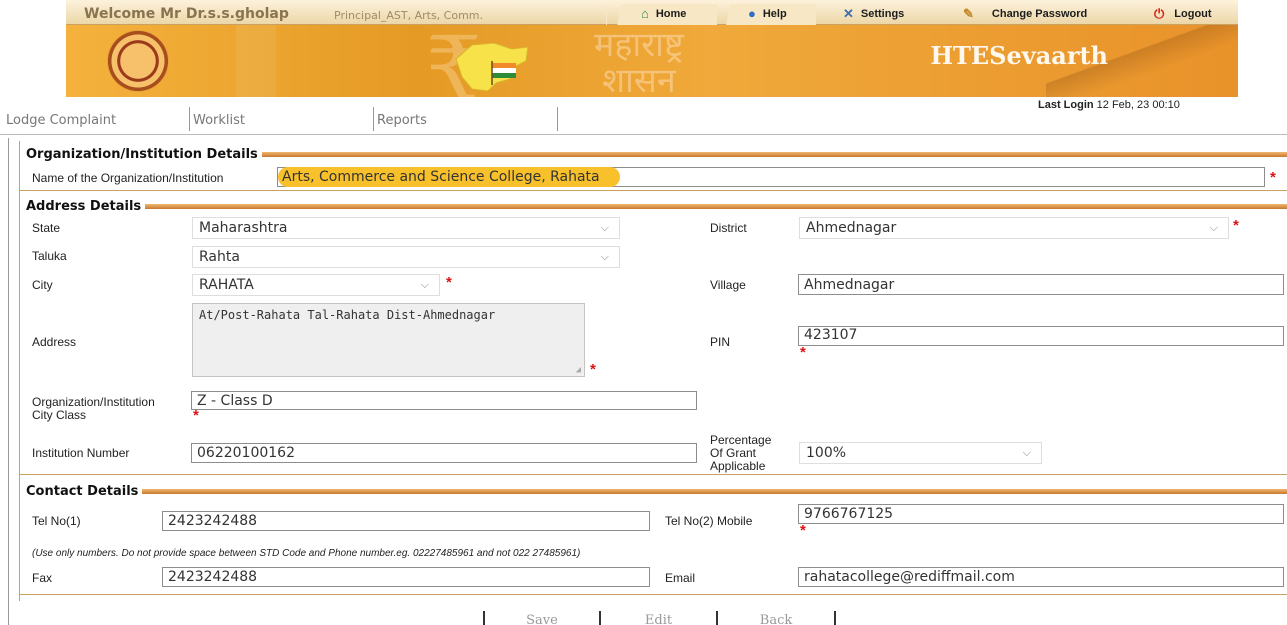 This screenshot has height=625, width=1287. I want to click on city-class-label-line-2: City Class, so click(59, 415).